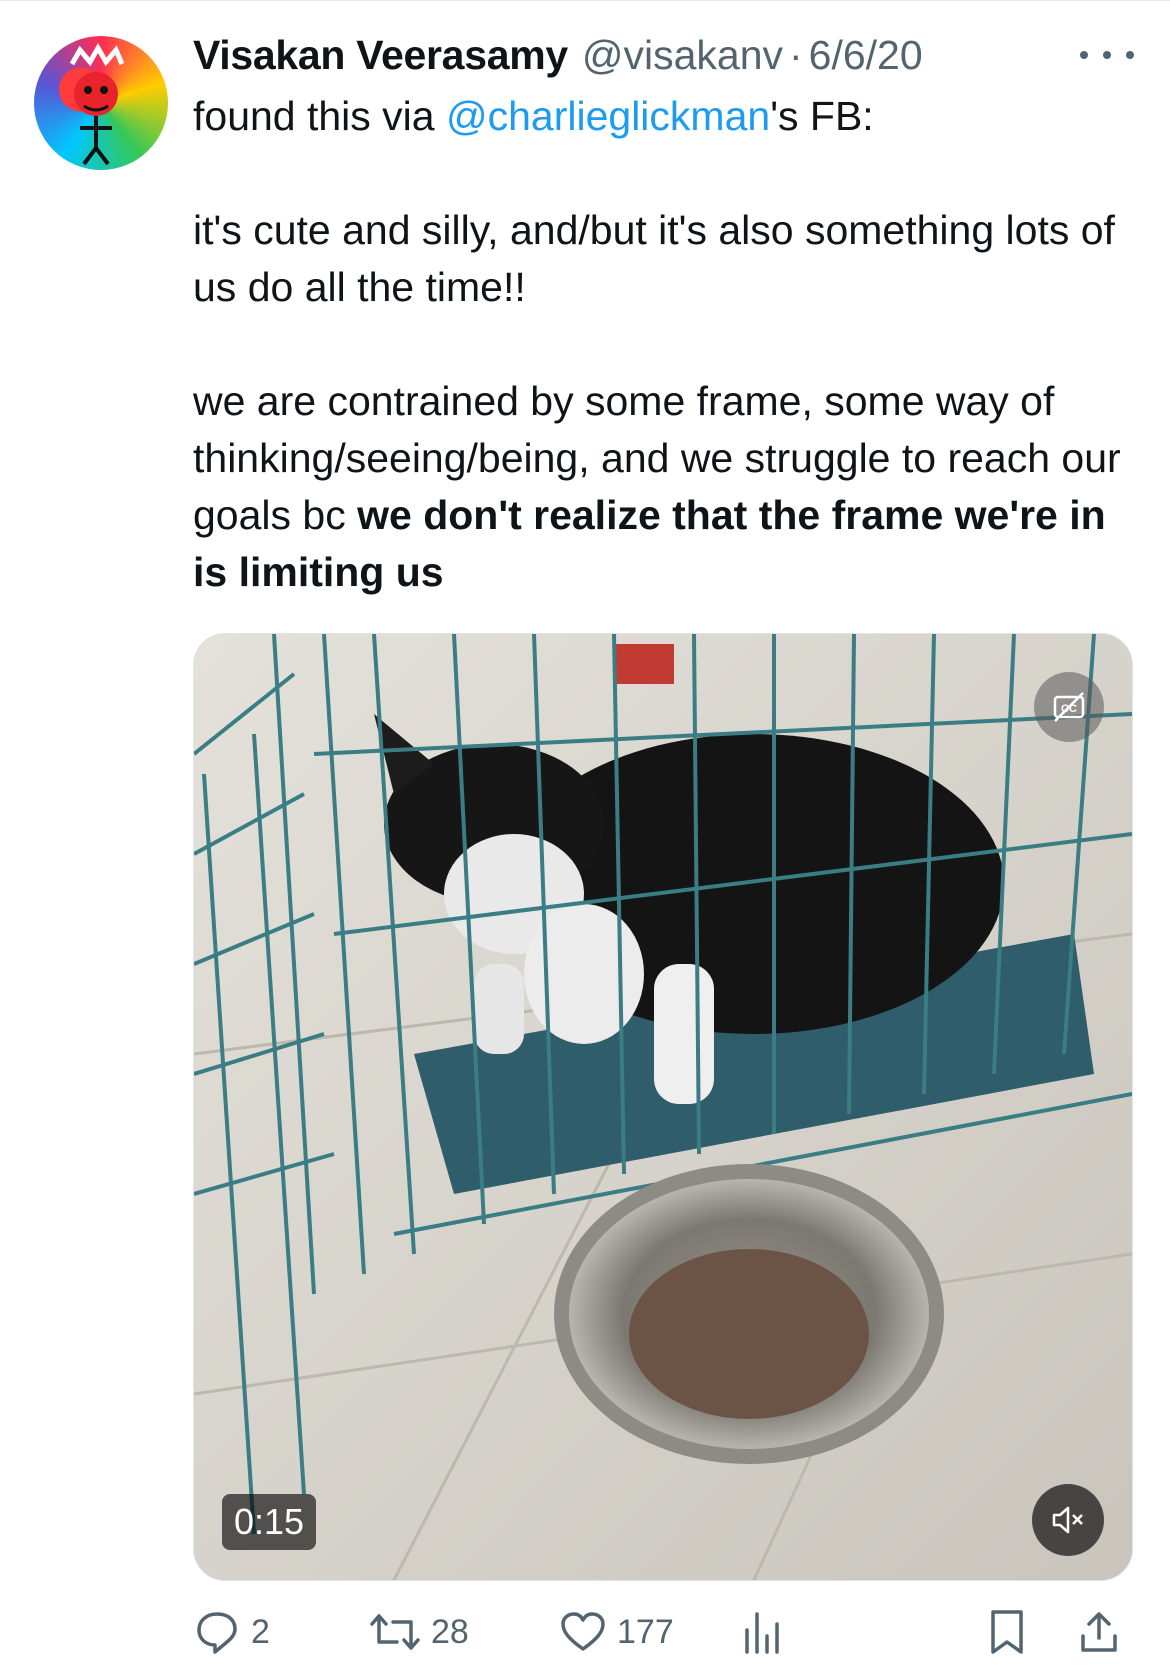  I want to click on speaker-muted-icon, so click(1067, 1520).